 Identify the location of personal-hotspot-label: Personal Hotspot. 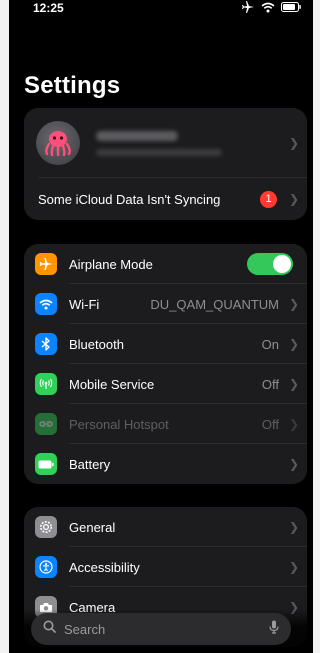
(119, 424).